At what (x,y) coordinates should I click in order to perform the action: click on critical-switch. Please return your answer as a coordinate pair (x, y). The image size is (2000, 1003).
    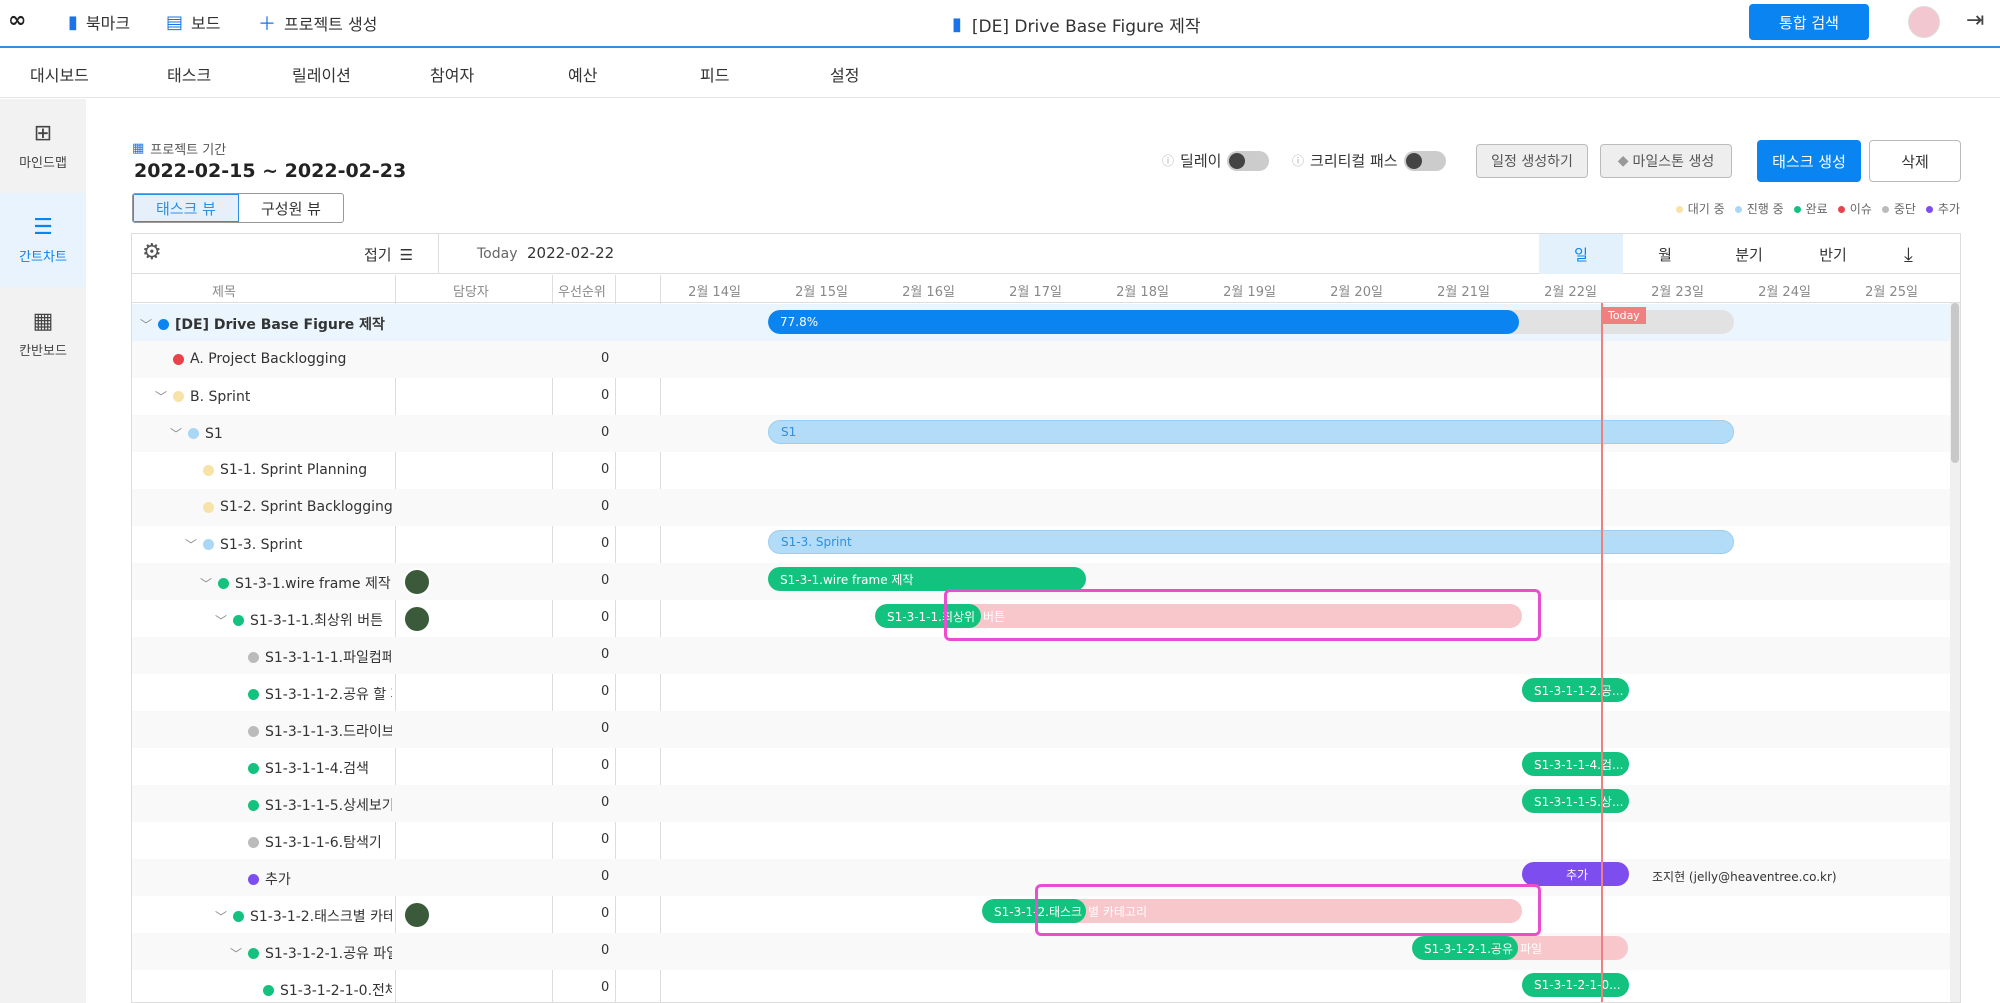
    Looking at the image, I should click on (1424, 160).